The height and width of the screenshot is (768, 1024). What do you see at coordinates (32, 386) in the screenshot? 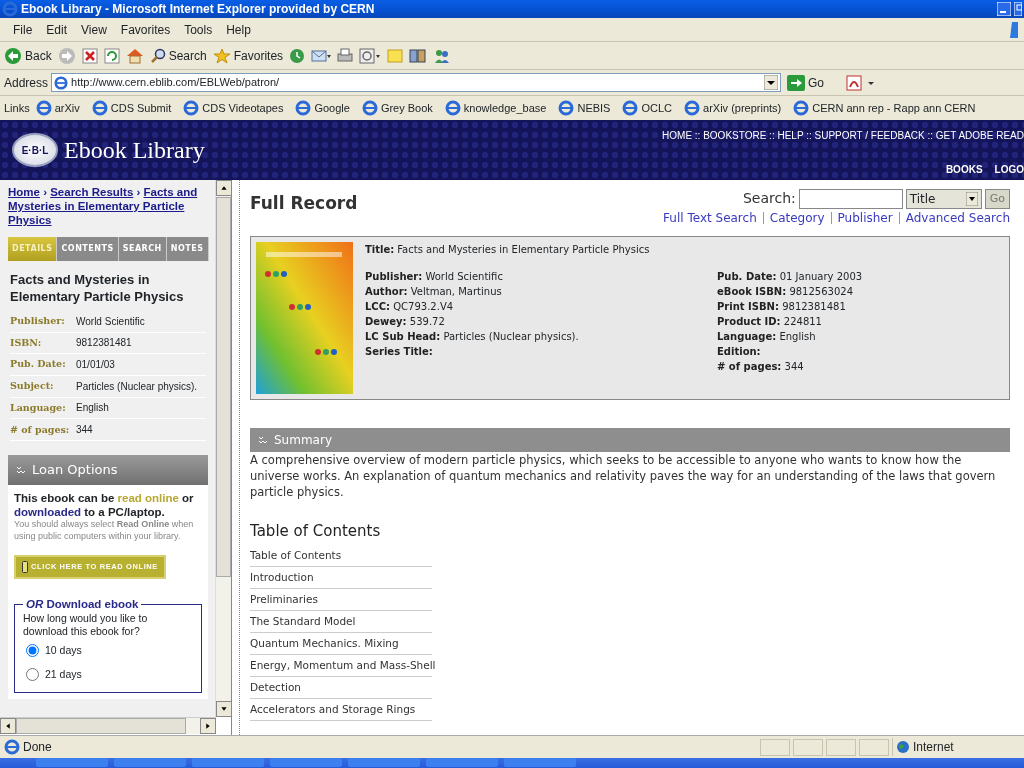
I see `field-label: Subject:` at bounding box center [32, 386].